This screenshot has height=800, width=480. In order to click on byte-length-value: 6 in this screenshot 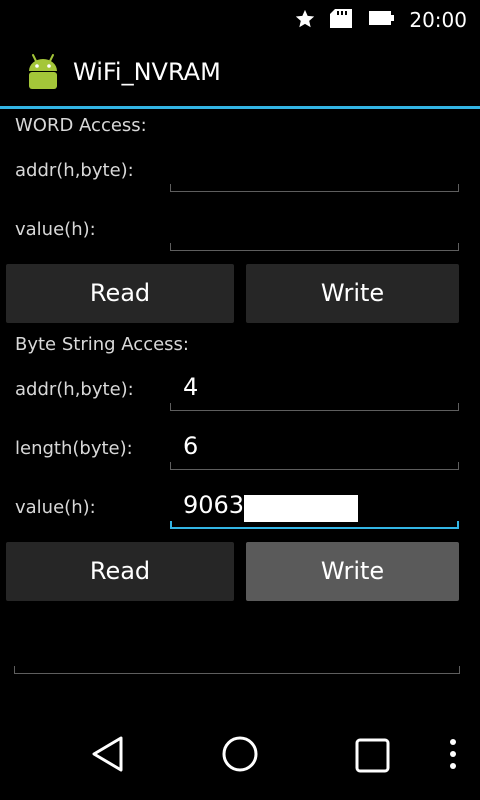, I will do `click(191, 446)`.